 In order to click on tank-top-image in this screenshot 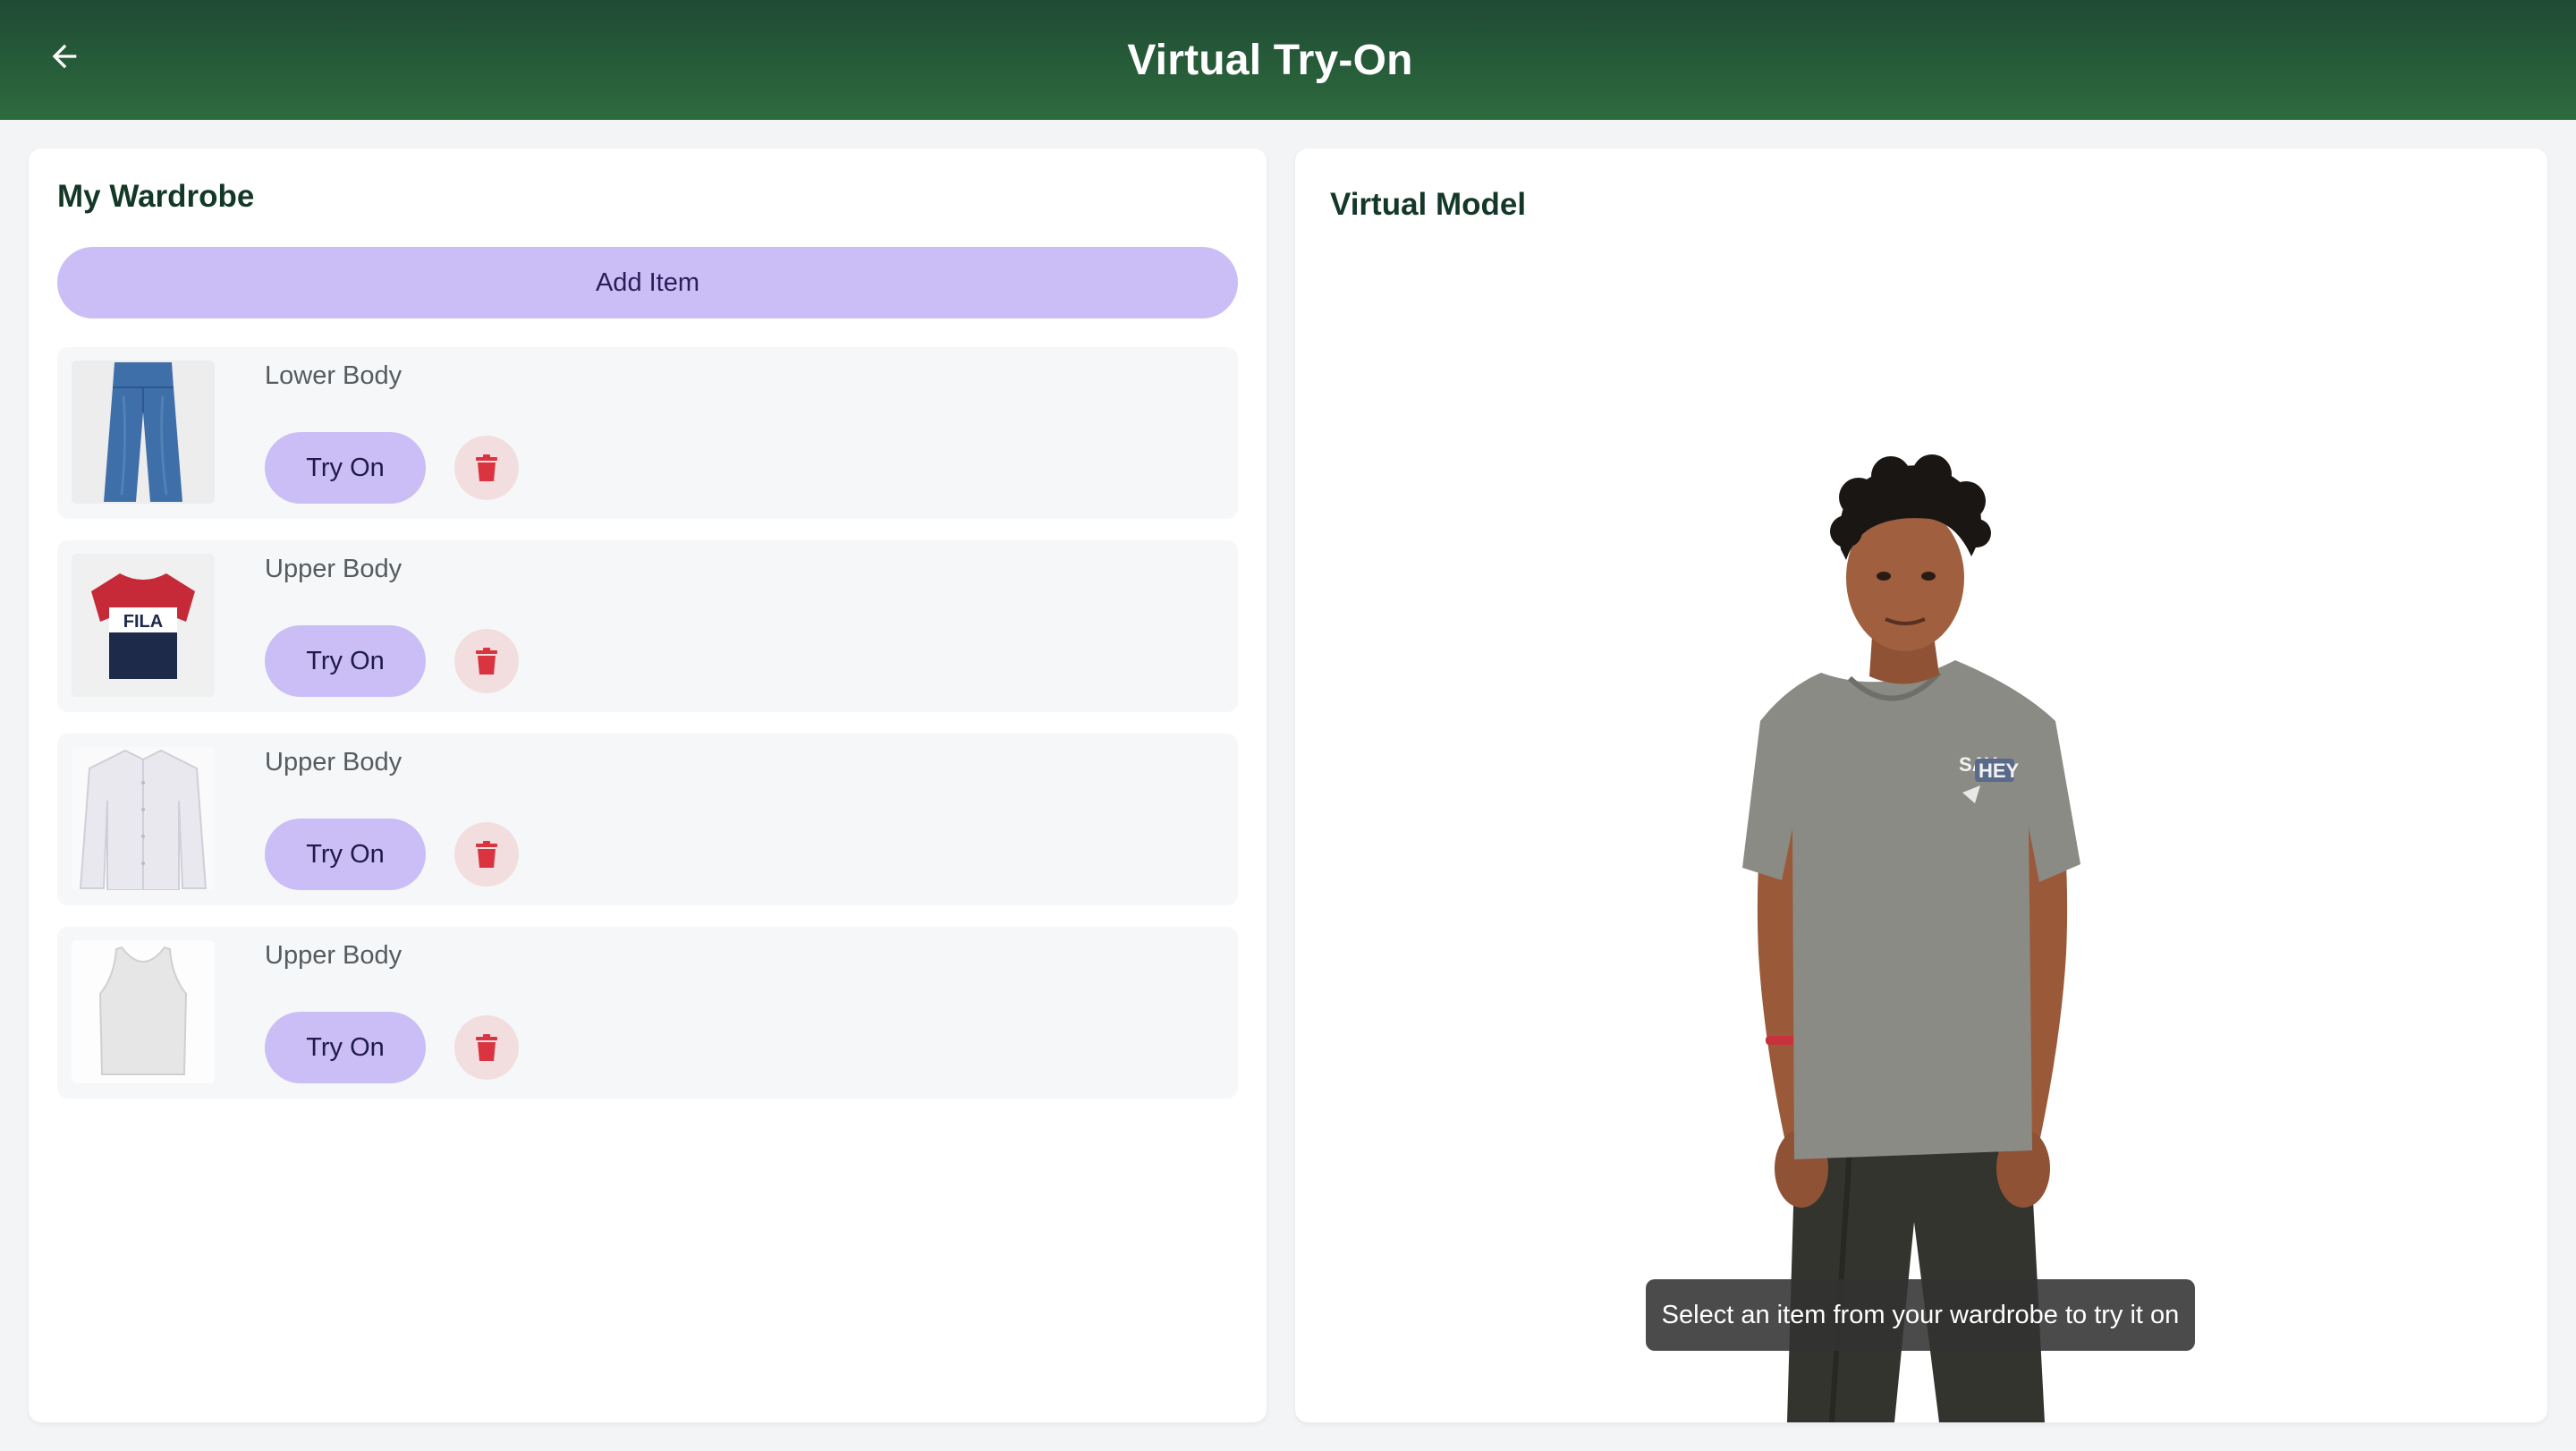, I will do `click(143, 1011)`.